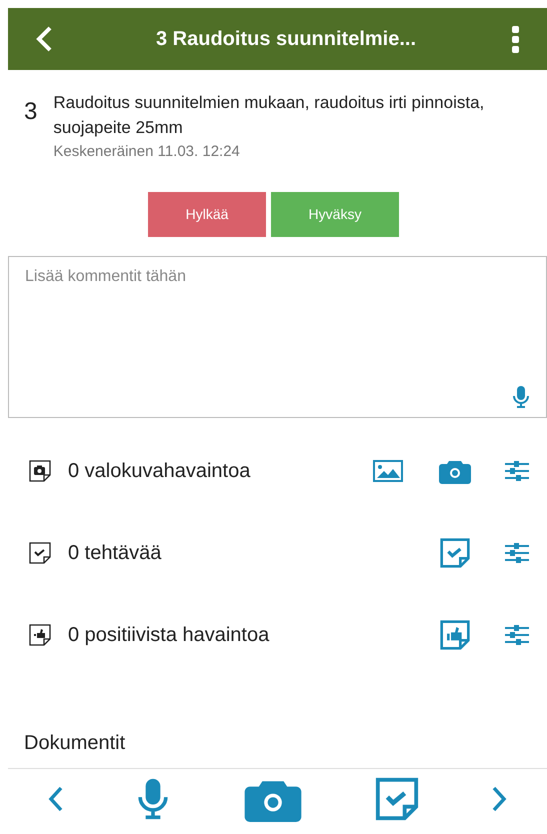 The width and height of the screenshot is (547, 834). Describe the element at coordinates (521, 397) in the screenshot. I see `microphone-icon` at that location.